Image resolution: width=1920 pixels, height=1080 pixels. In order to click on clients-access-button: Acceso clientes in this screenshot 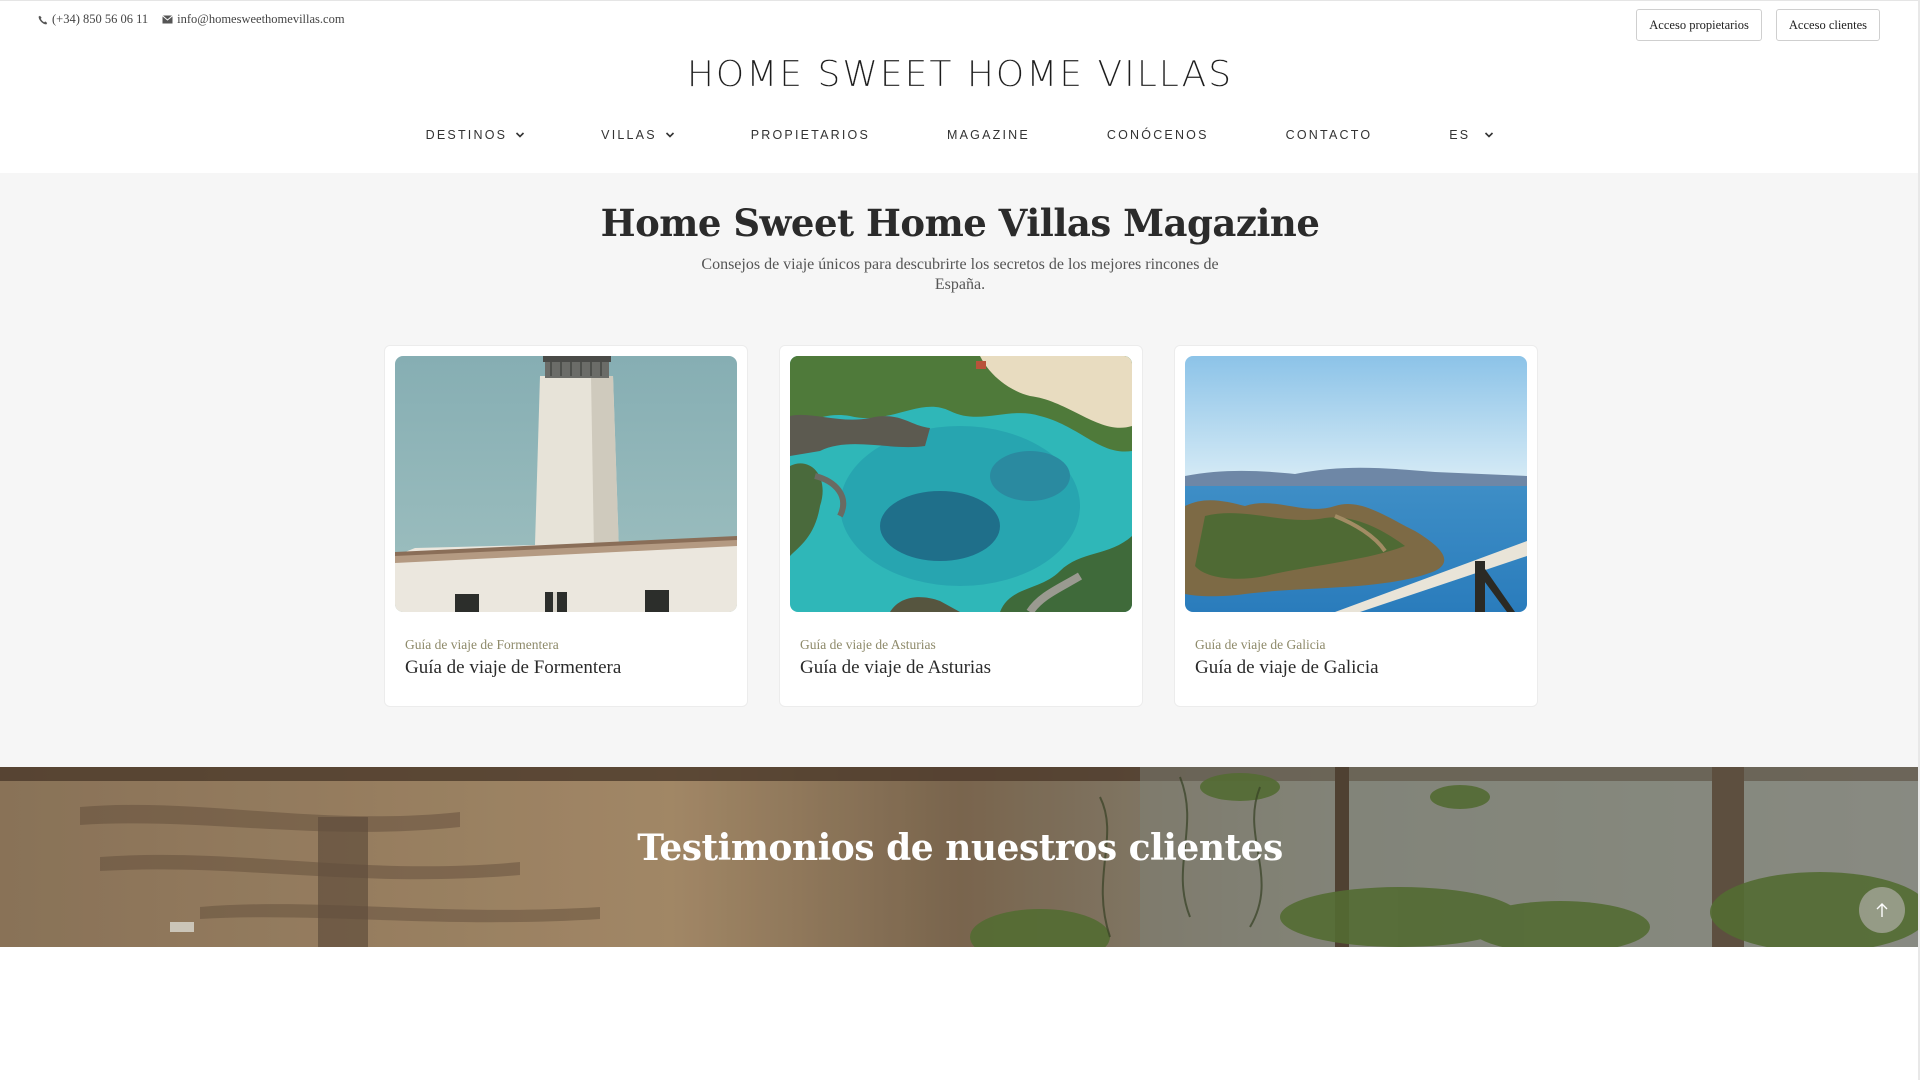, I will do `click(1827, 25)`.